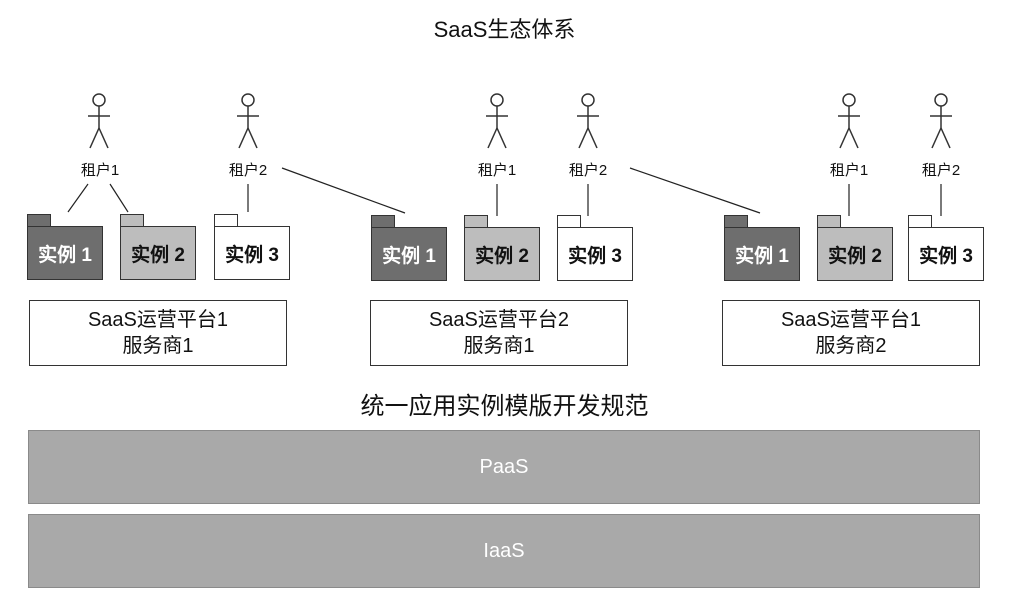 This screenshot has width=1009, height=597. What do you see at coordinates (158, 333) in the screenshot?
I see `saas-platform-box: SaaS运营平台1 服务商1` at bounding box center [158, 333].